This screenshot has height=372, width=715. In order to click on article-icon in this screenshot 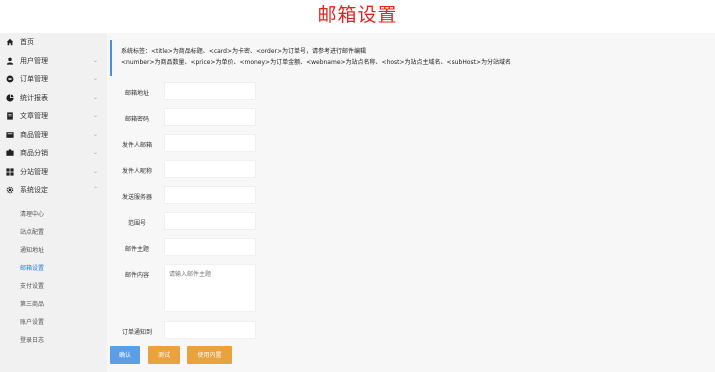, I will do `click(10, 116)`.